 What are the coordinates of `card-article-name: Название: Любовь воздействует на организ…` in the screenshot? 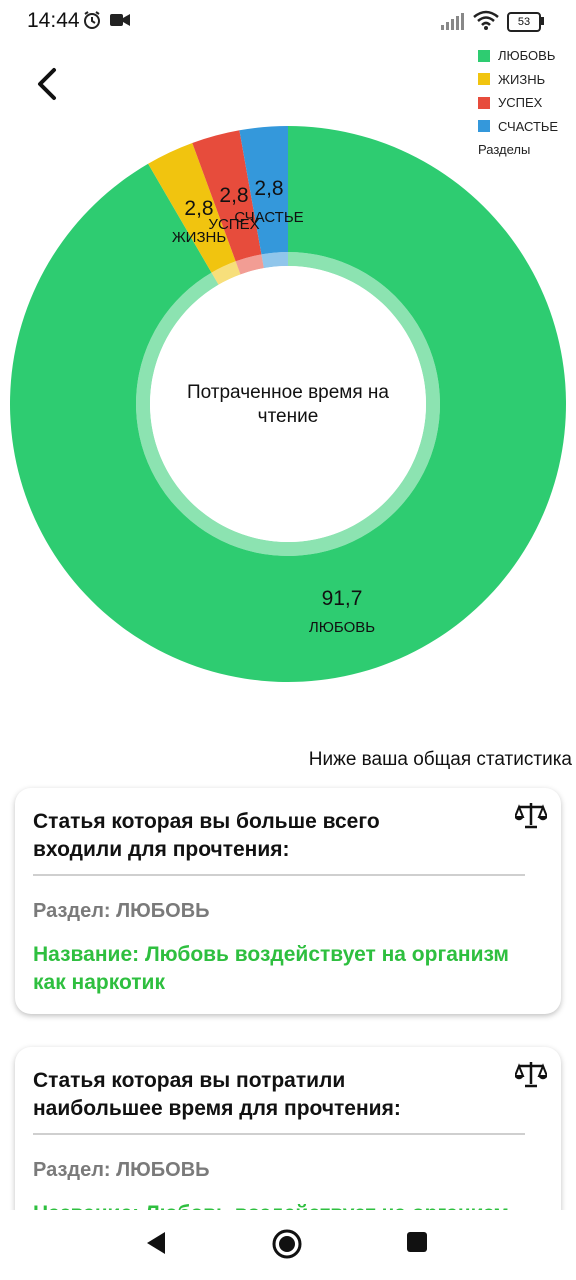 It's located at (288, 969).